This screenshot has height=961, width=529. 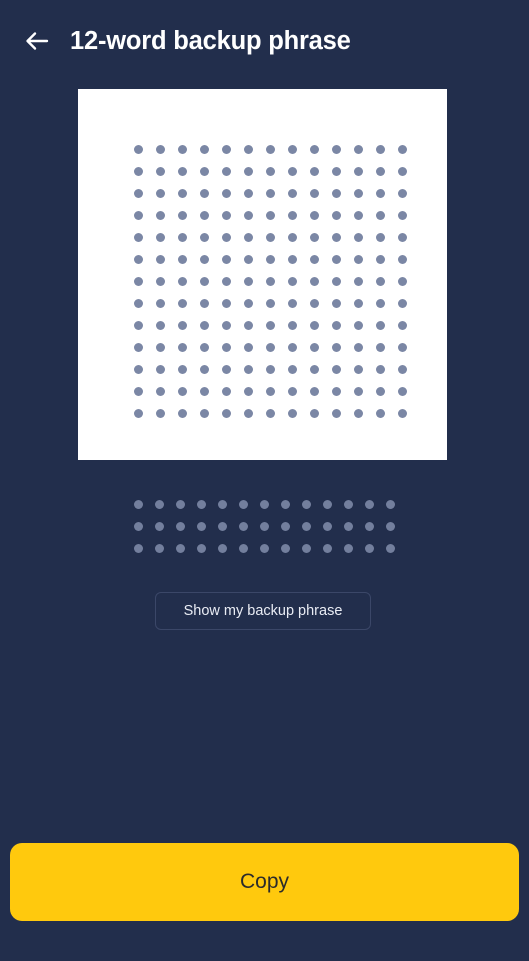 I want to click on show-backup-phrase-button: Show my backup phrase, so click(x=263, y=611).